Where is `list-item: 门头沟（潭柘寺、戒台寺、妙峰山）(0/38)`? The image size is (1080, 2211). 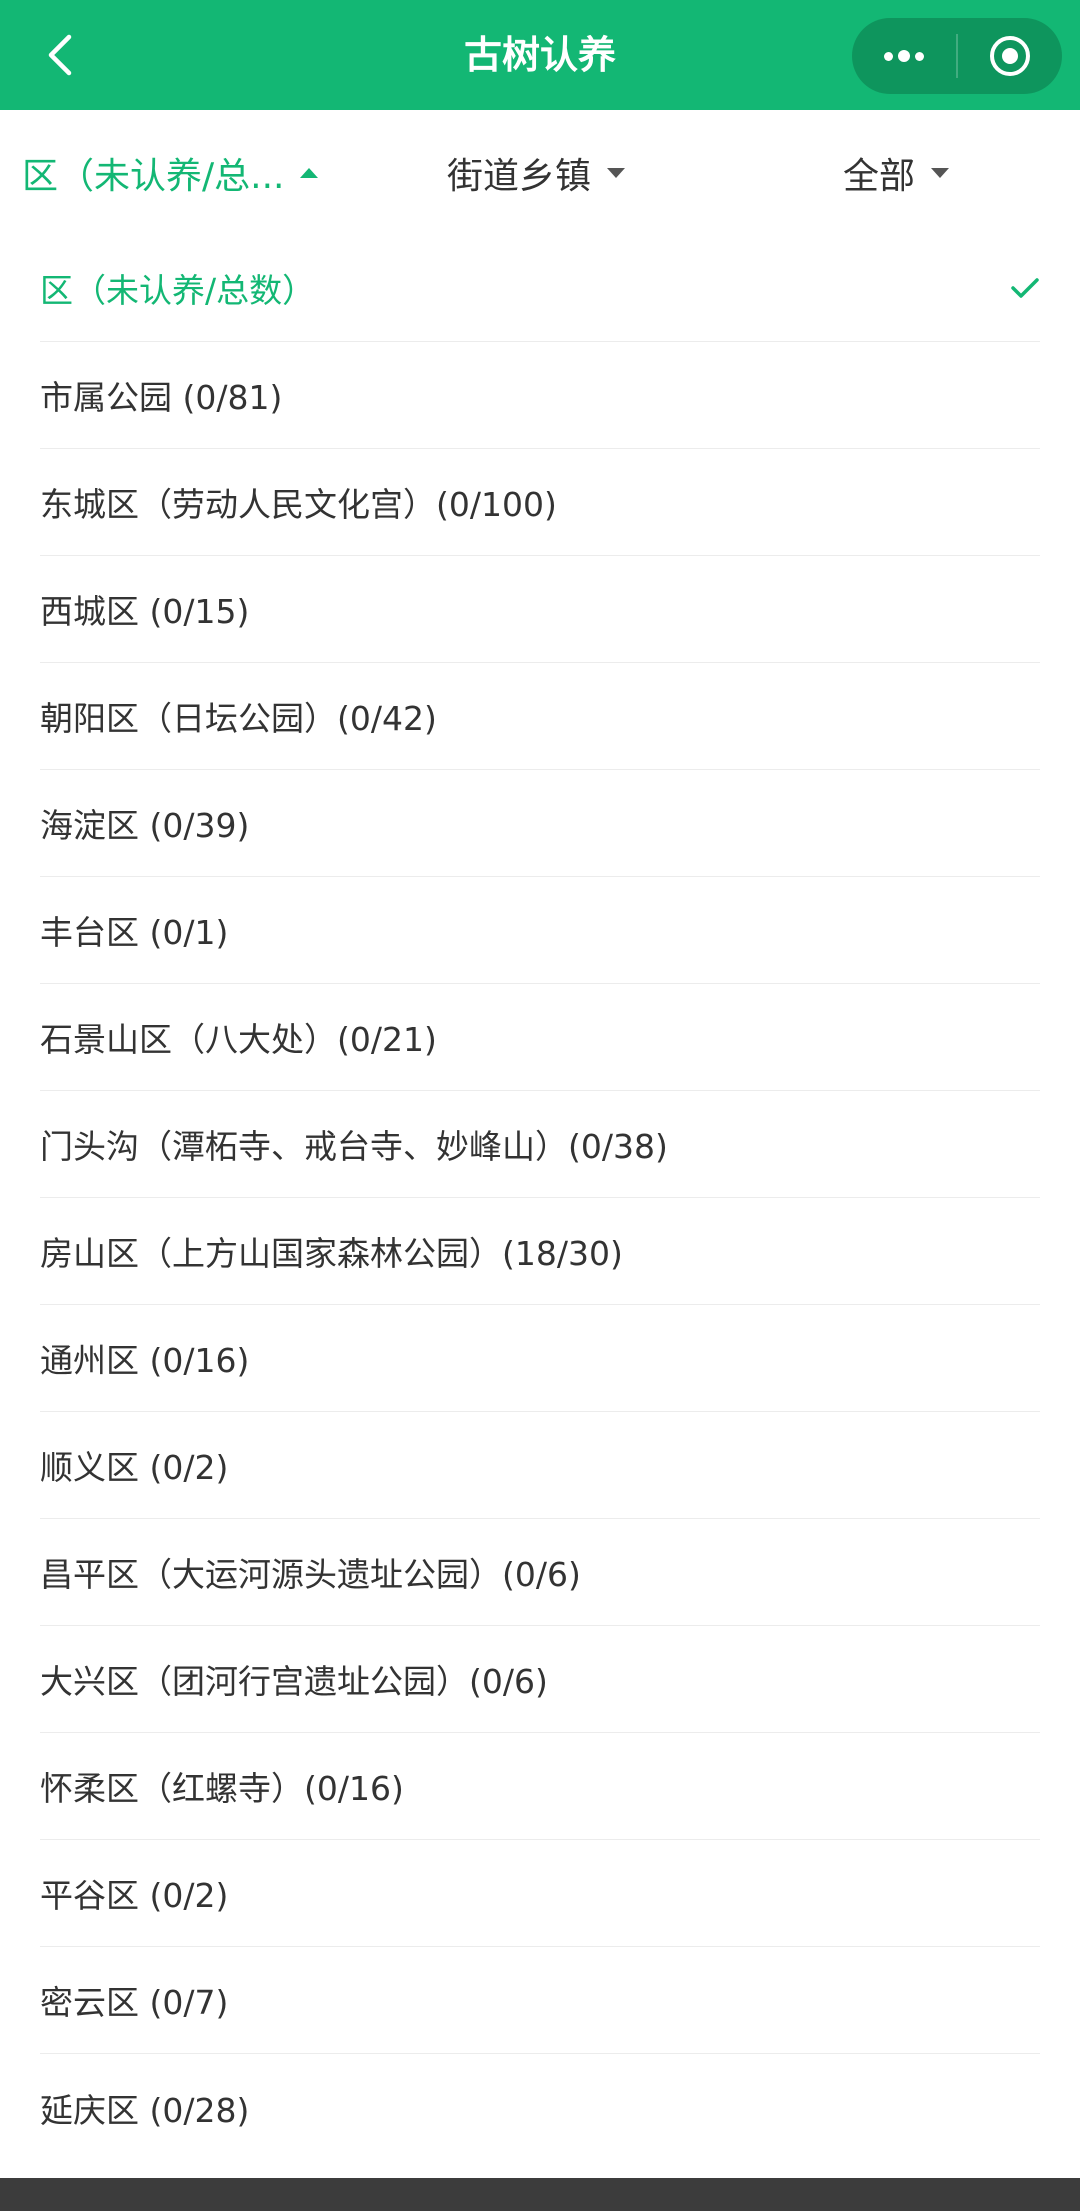 list-item: 门头沟（潭柘寺、戒台寺、妙峰山）(0/38) is located at coordinates (540, 1144).